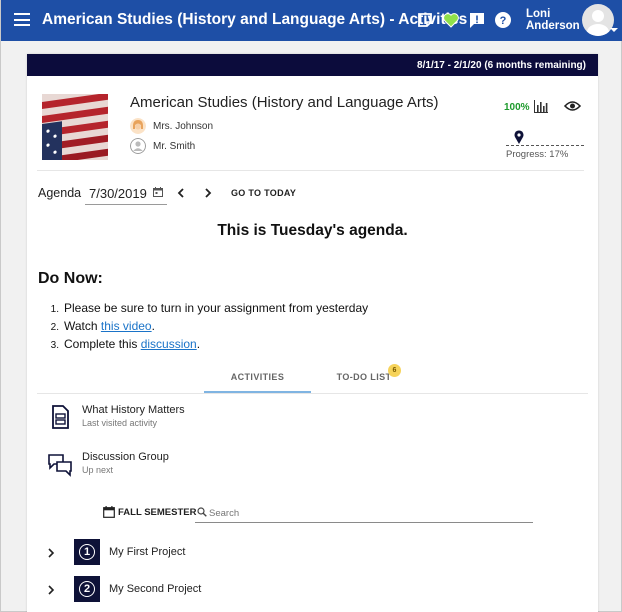  I want to click on document-icon, so click(60, 417).